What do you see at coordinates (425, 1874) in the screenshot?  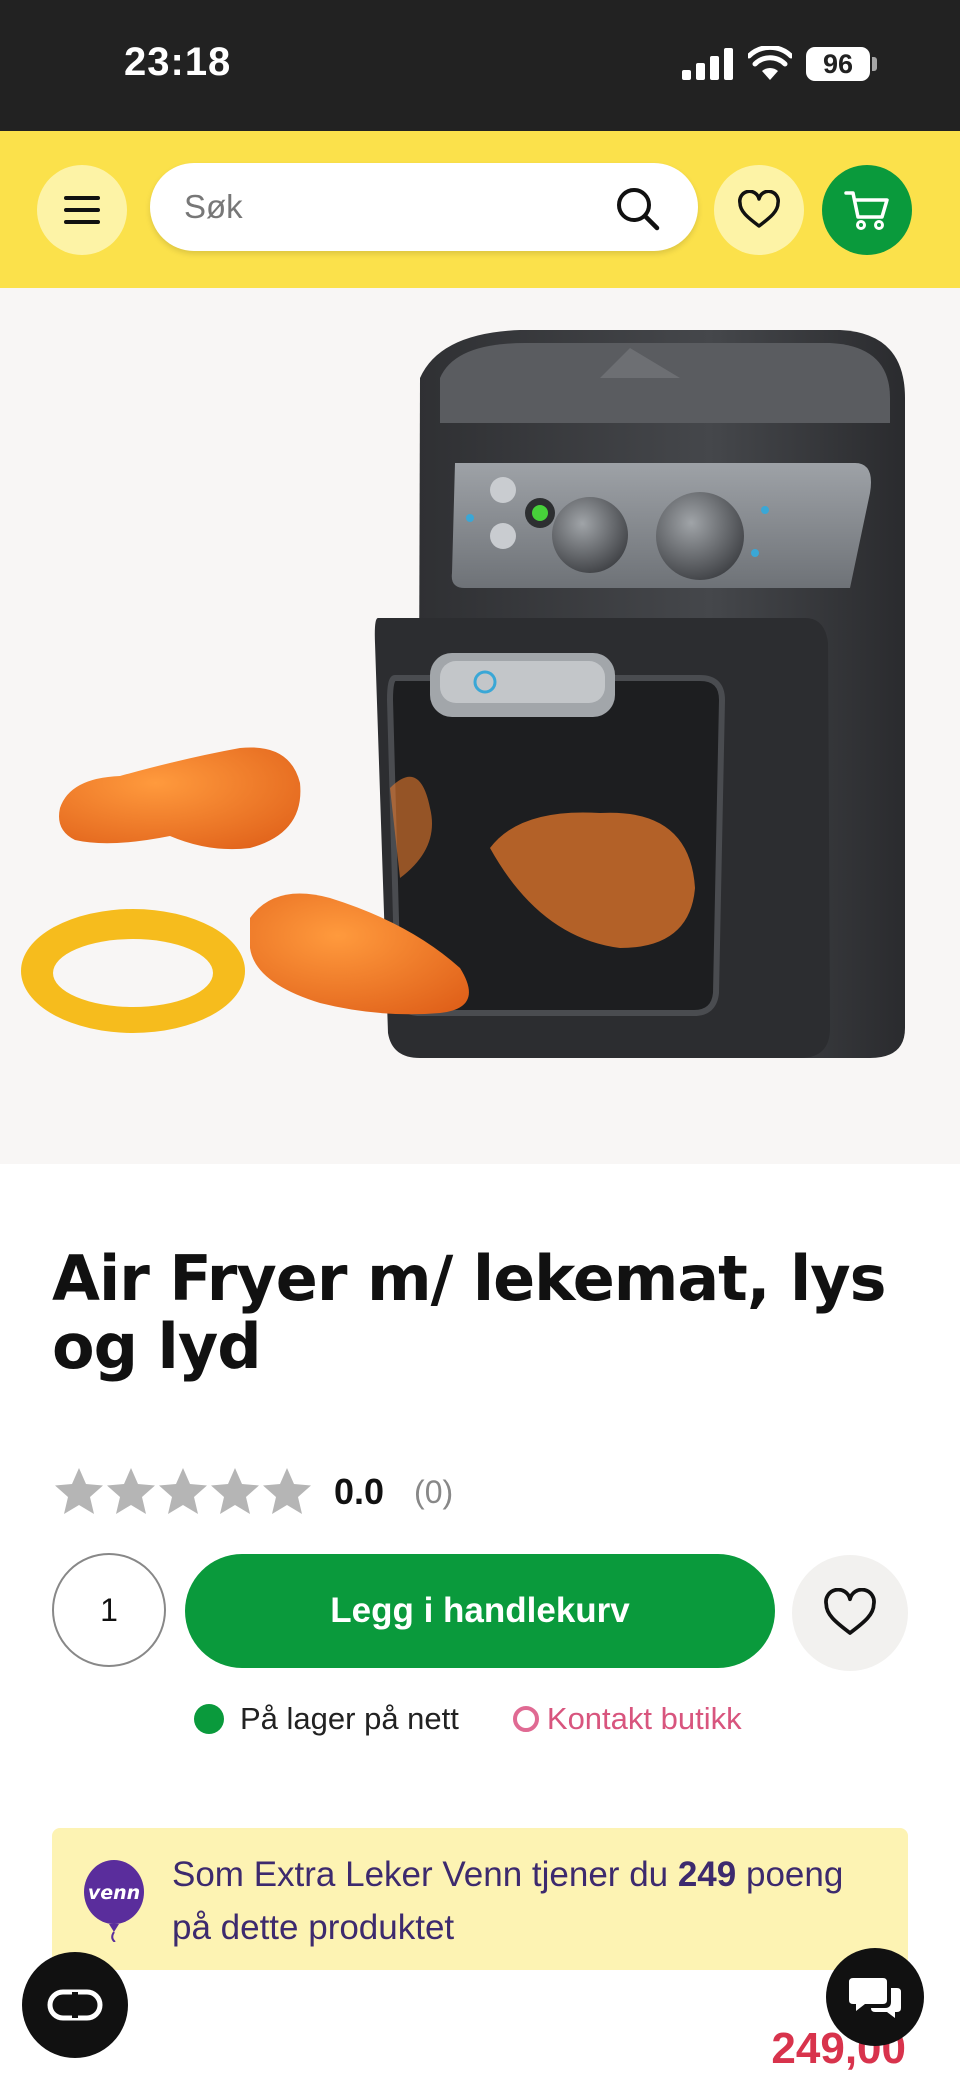 I see `loyalty-text-before: Som Extra Leker Venn tjener du` at bounding box center [425, 1874].